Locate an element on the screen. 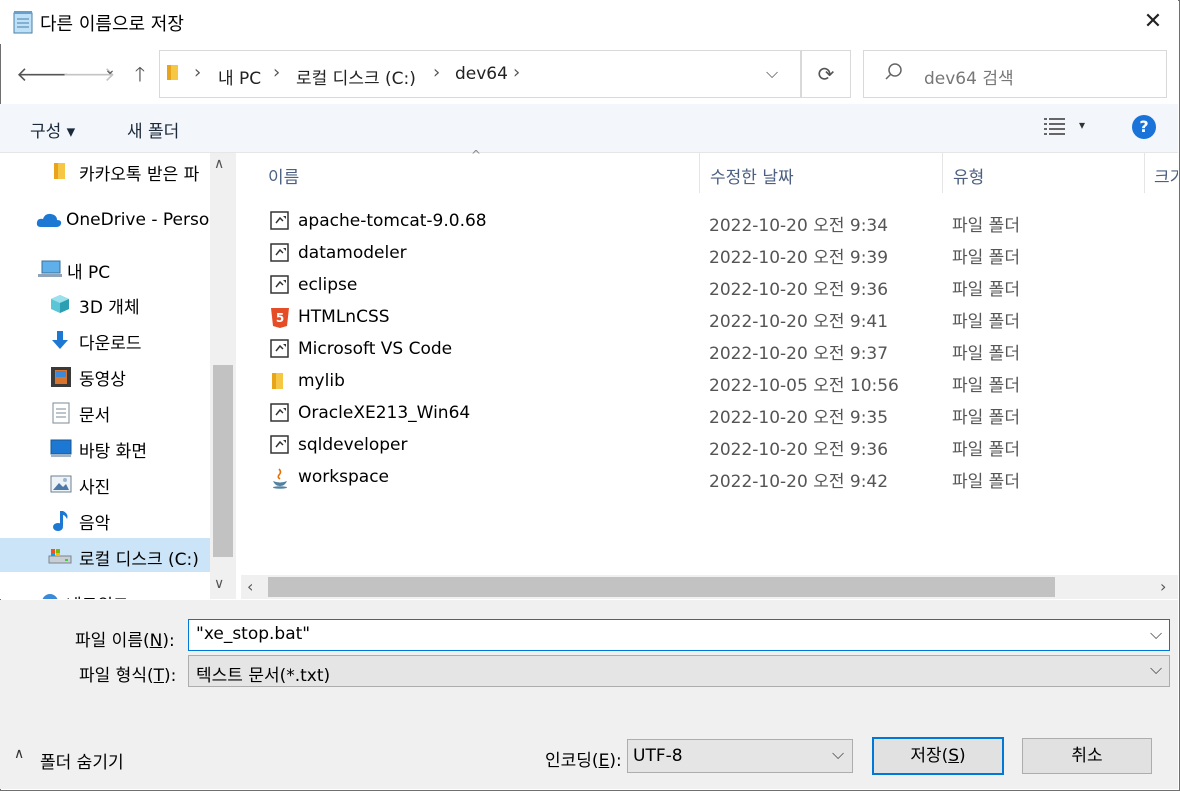 The image size is (1180, 791). nav-item-local-disk: 로컬 디스크 (C:) is located at coordinates (105, 555).